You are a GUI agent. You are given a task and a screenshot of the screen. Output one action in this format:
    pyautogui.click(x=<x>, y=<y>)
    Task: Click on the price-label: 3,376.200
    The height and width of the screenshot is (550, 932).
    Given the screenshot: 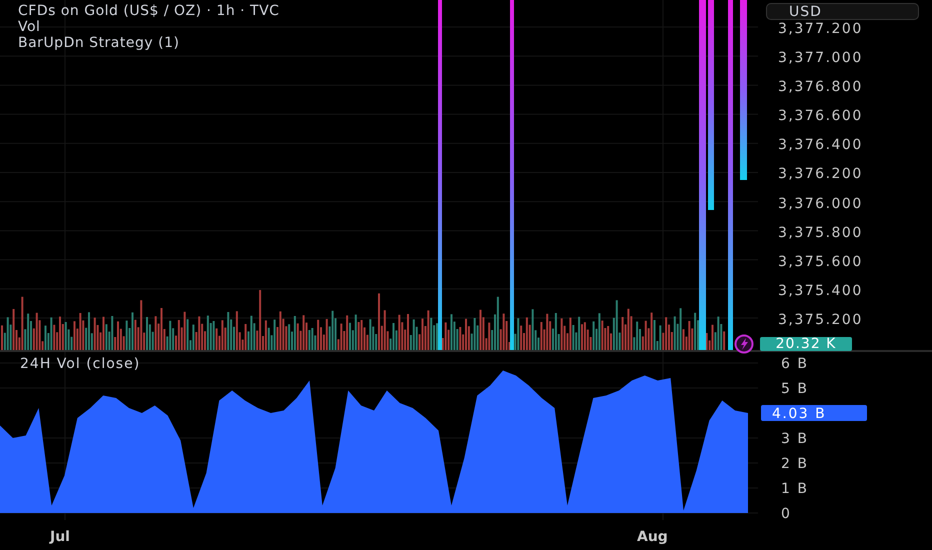 What is the action you would take?
    pyautogui.click(x=820, y=175)
    